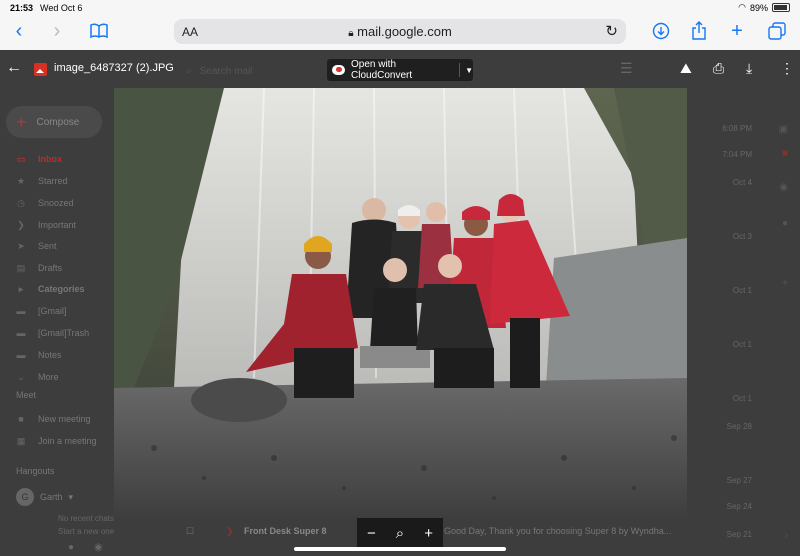  I want to click on calendar-icon: ▣, so click(783, 129).